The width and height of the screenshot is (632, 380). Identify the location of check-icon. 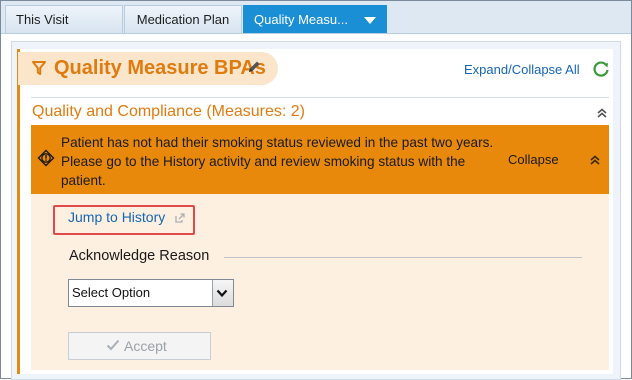
(113, 345).